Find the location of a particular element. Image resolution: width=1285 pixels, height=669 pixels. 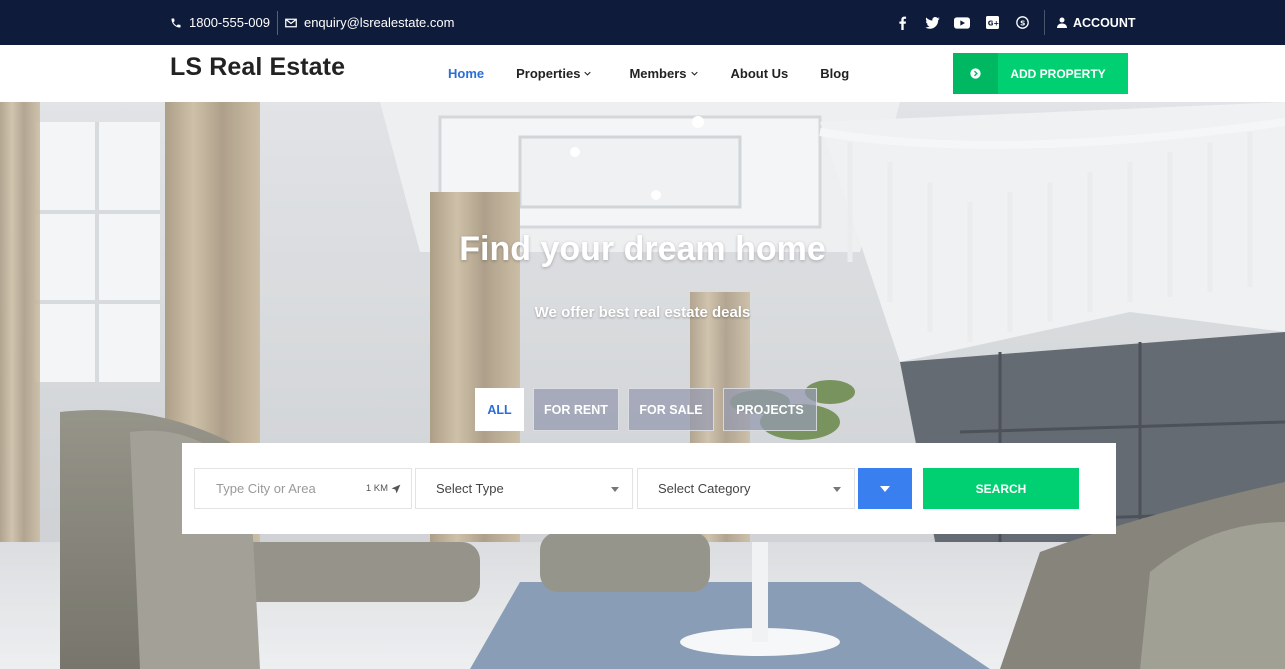

user-icon is located at coordinates (1062, 22).